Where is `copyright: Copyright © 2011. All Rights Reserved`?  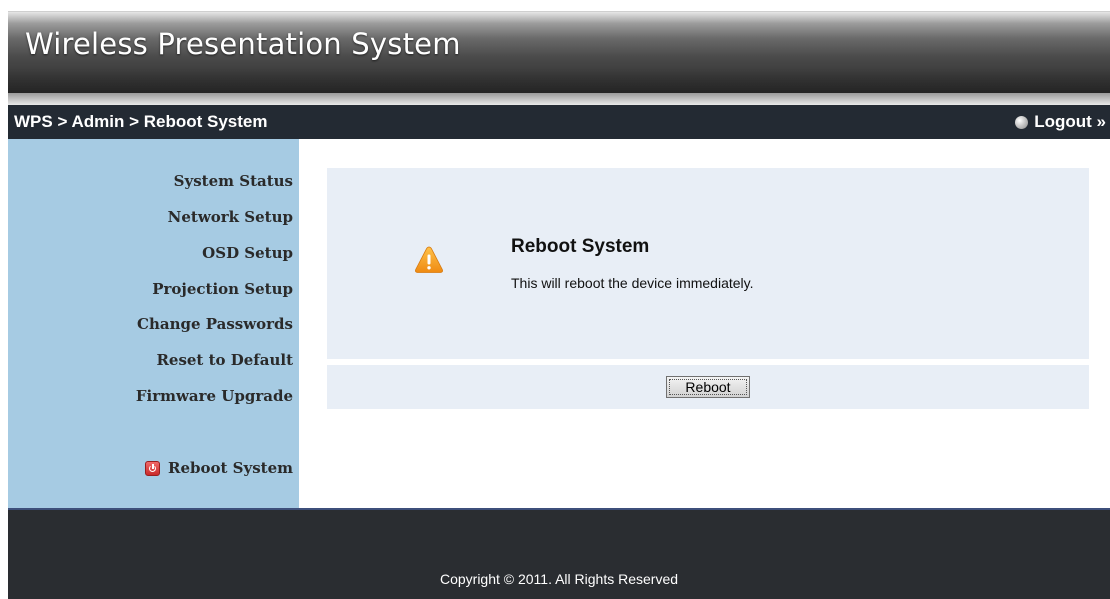 copyright: Copyright © 2011. All Rights Reserved is located at coordinates (559, 579).